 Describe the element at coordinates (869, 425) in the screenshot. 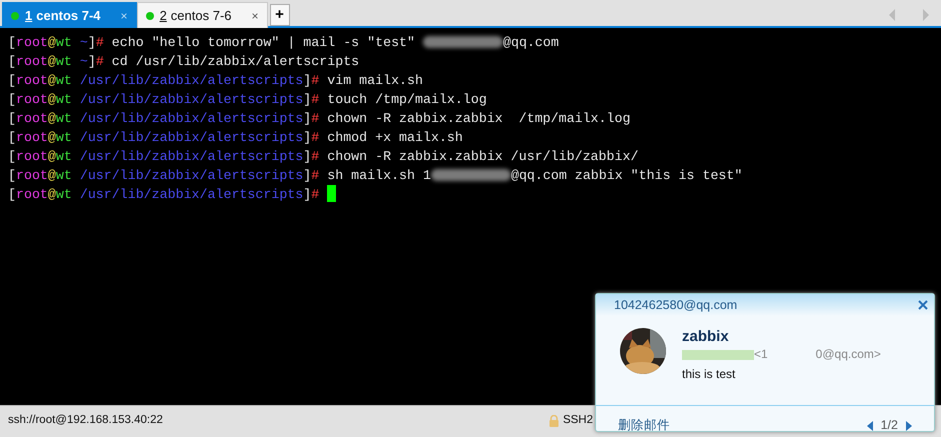

I see `previous-icon` at that location.